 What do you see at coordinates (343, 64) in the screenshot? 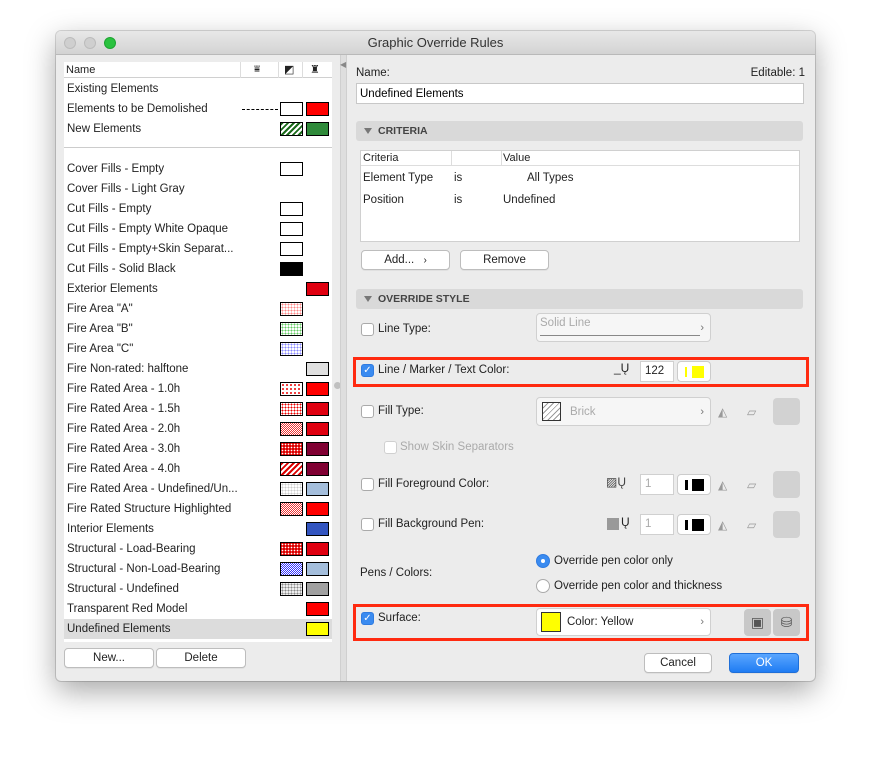
I see `collapse-arrow-icon: ◀` at bounding box center [343, 64].